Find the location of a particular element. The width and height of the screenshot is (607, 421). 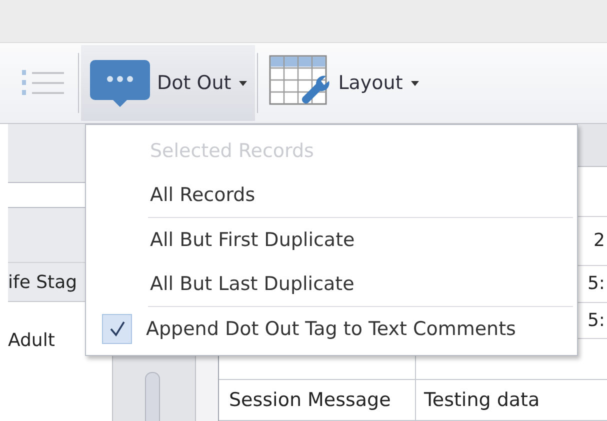

dot-out-button: Dot Out is located at coordinates (168, 83).